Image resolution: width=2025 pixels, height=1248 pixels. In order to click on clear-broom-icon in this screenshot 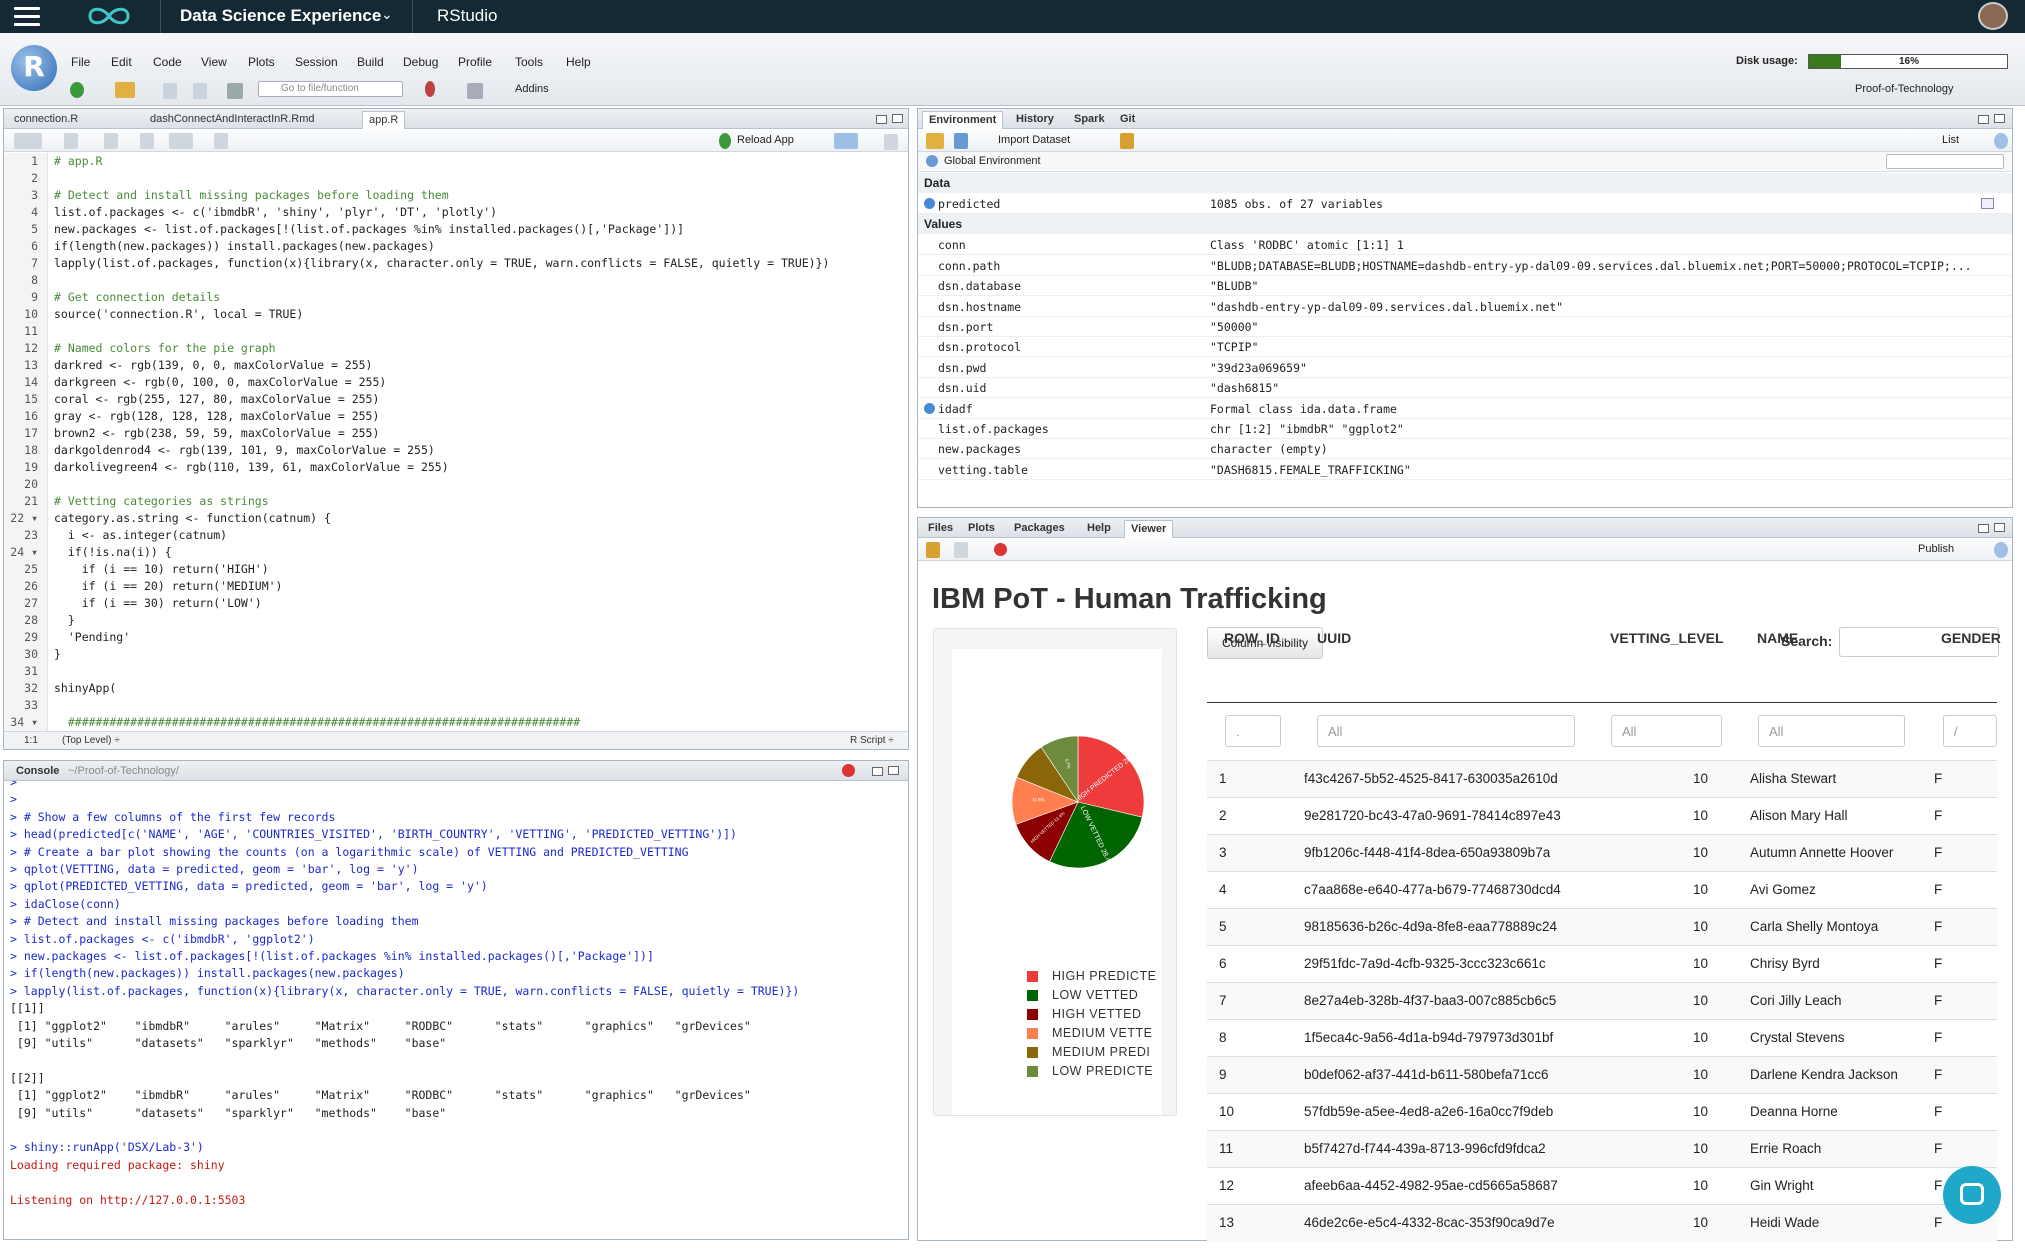, I will do `click(933, 550)`.